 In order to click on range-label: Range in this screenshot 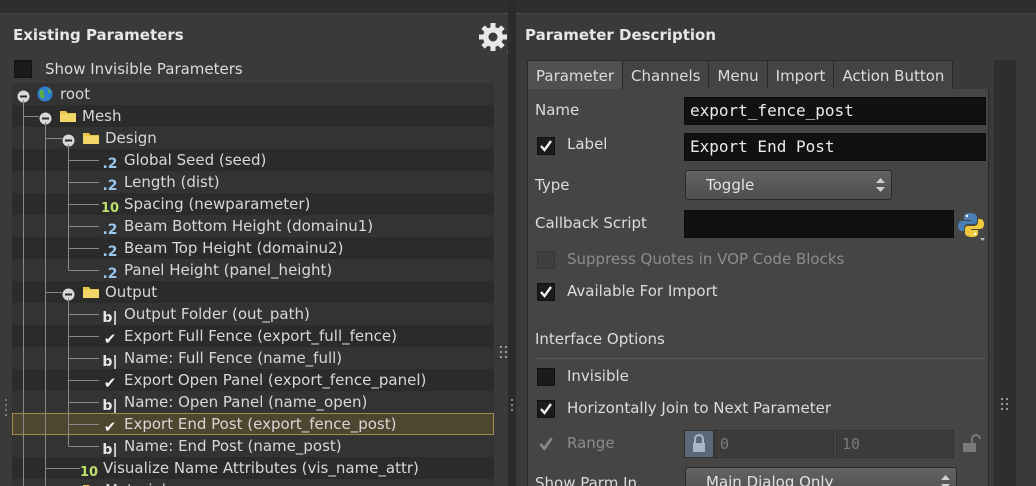, I will do `click(591, 443)`.